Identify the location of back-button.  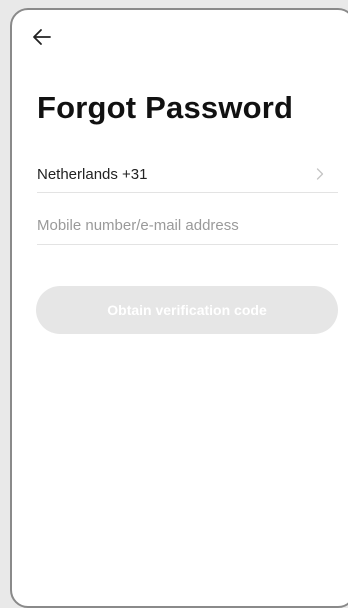
(42, 37).